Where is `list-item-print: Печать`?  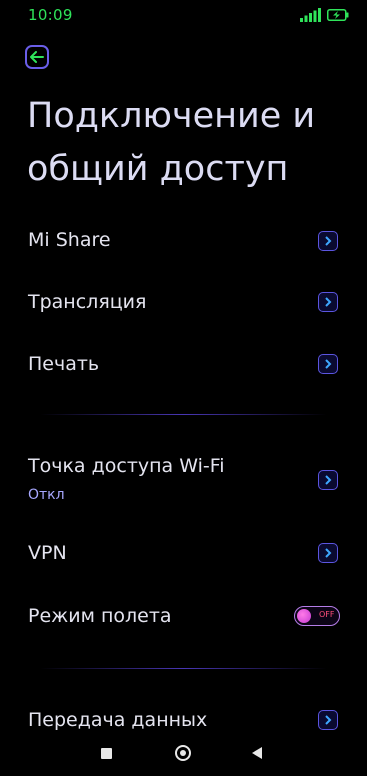 list-item-print: Печать is located at coordinates (183, 364).